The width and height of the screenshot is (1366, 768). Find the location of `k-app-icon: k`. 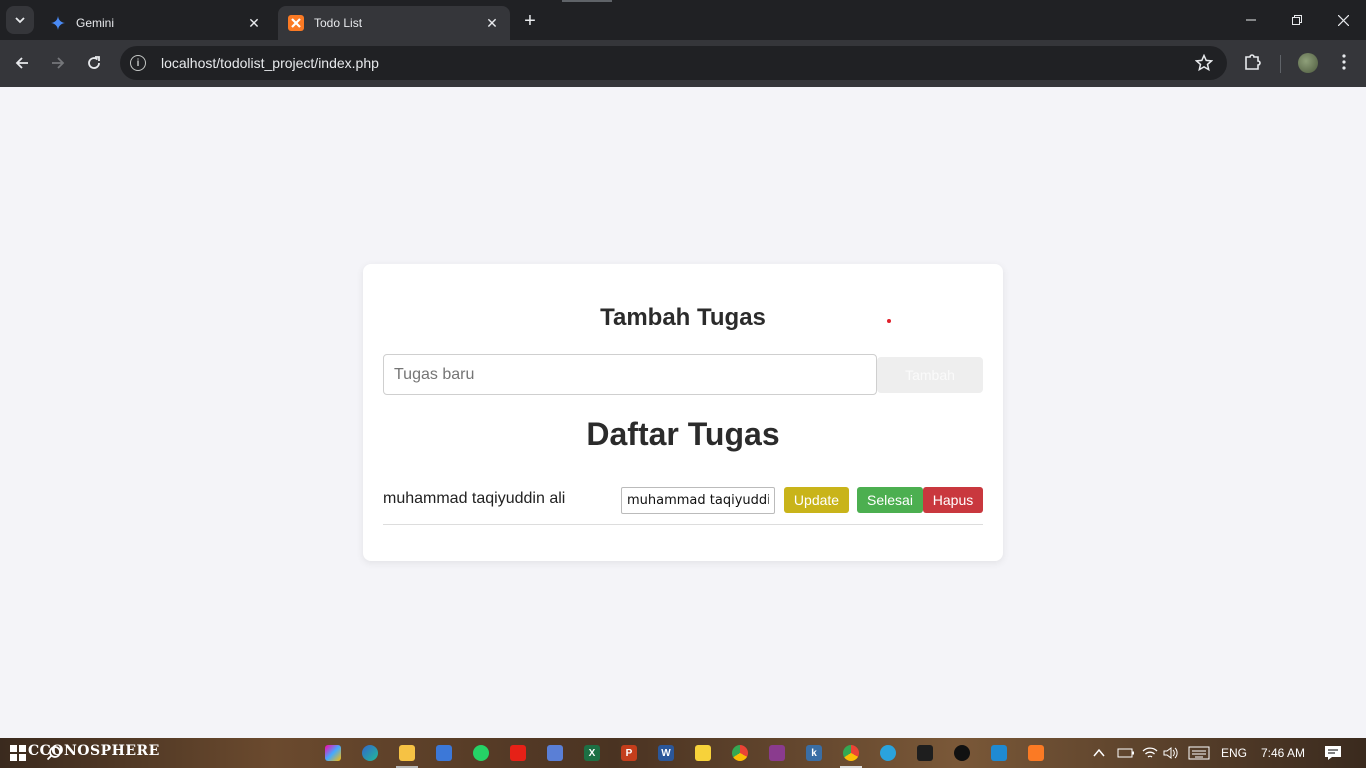

k-app-icon: k is located at coordinates (814, 753).